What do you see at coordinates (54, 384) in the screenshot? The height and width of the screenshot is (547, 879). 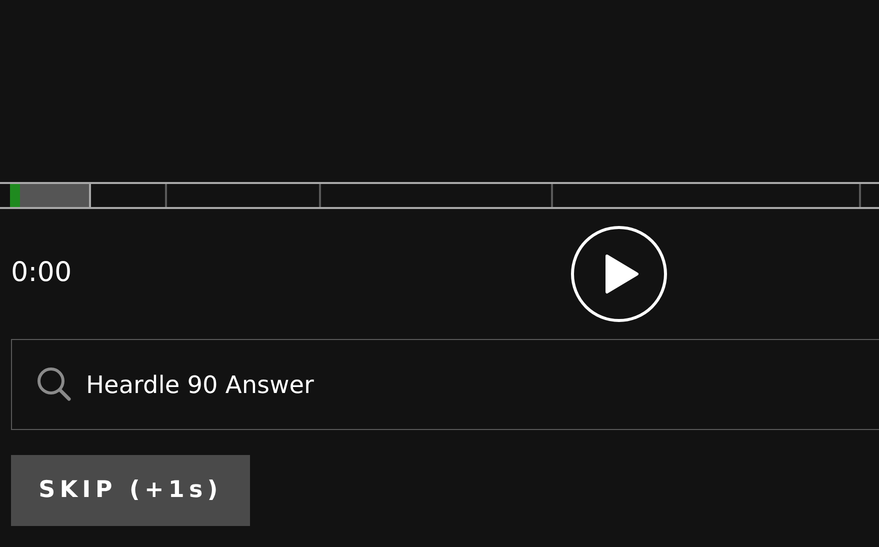 I see `search-icon` at bounding box center [54, 384].